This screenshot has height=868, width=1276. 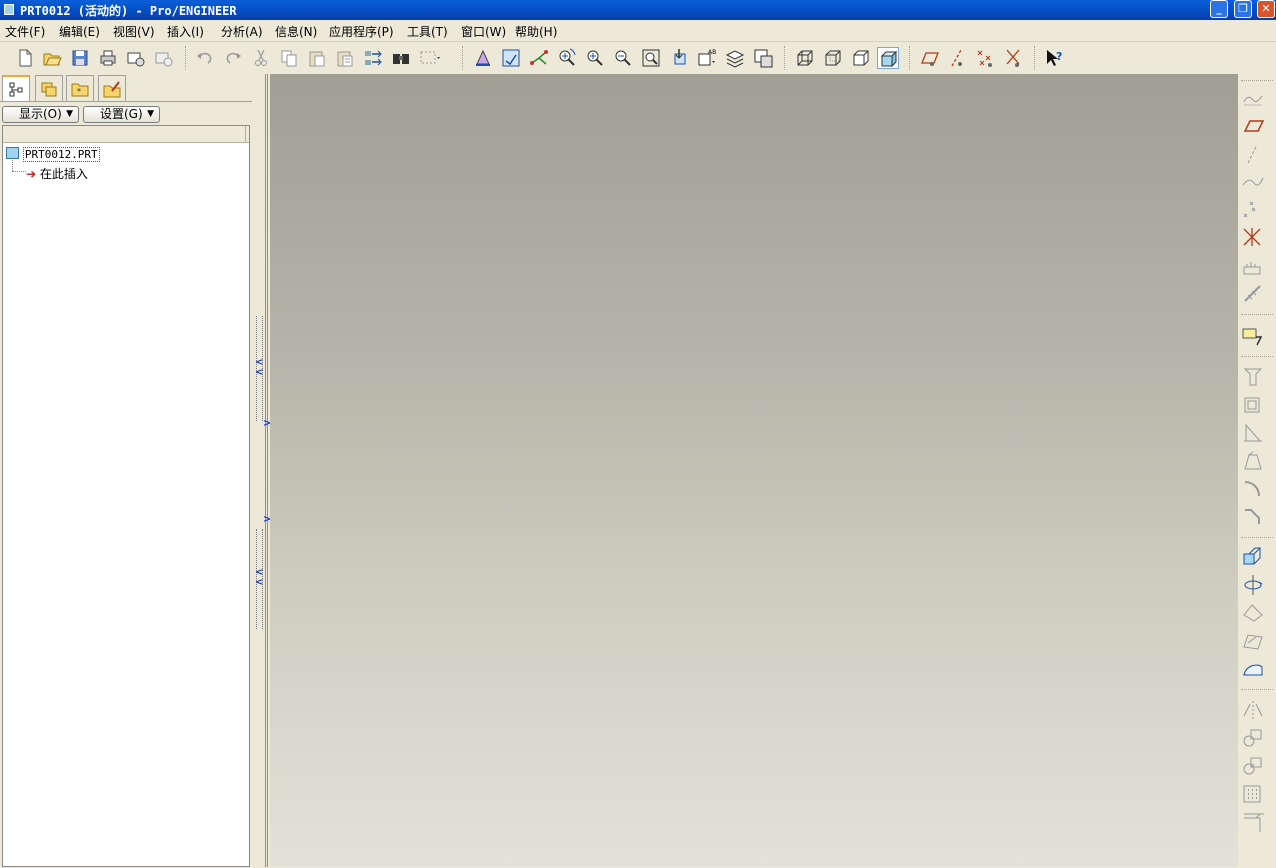 I want to click on tree-root-item: PRT0012.PRT, so click(x=53, y=154).